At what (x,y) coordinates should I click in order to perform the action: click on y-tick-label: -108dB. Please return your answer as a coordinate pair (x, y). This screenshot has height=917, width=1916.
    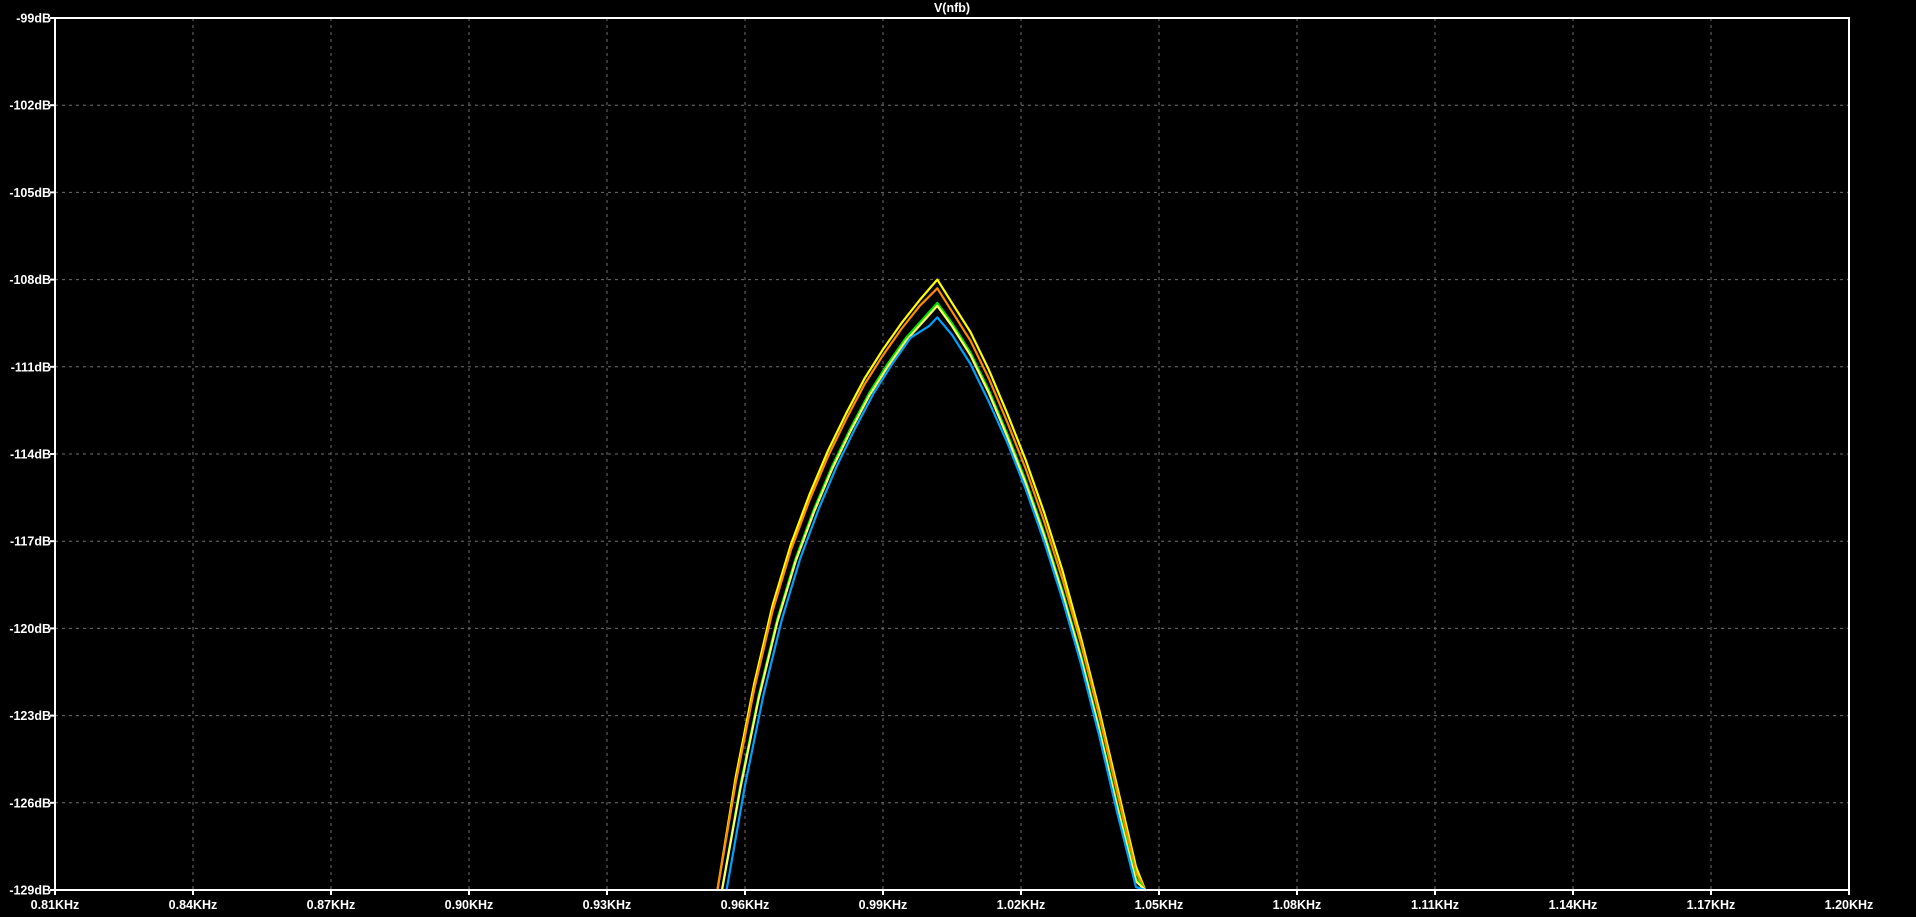
    Looking at the image, I should click on (30, 280).